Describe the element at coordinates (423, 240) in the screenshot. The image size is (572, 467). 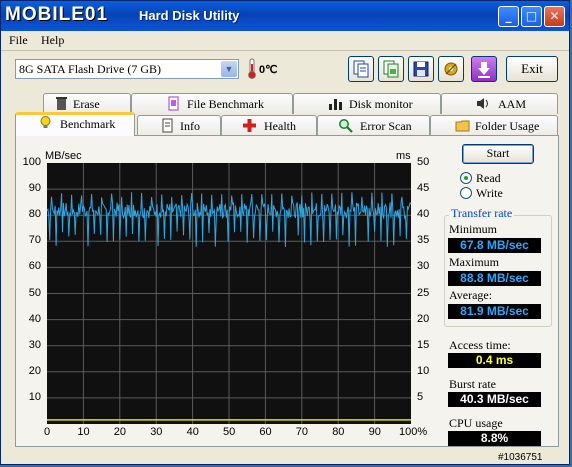
I see `y-tick-right: 35` at that location.